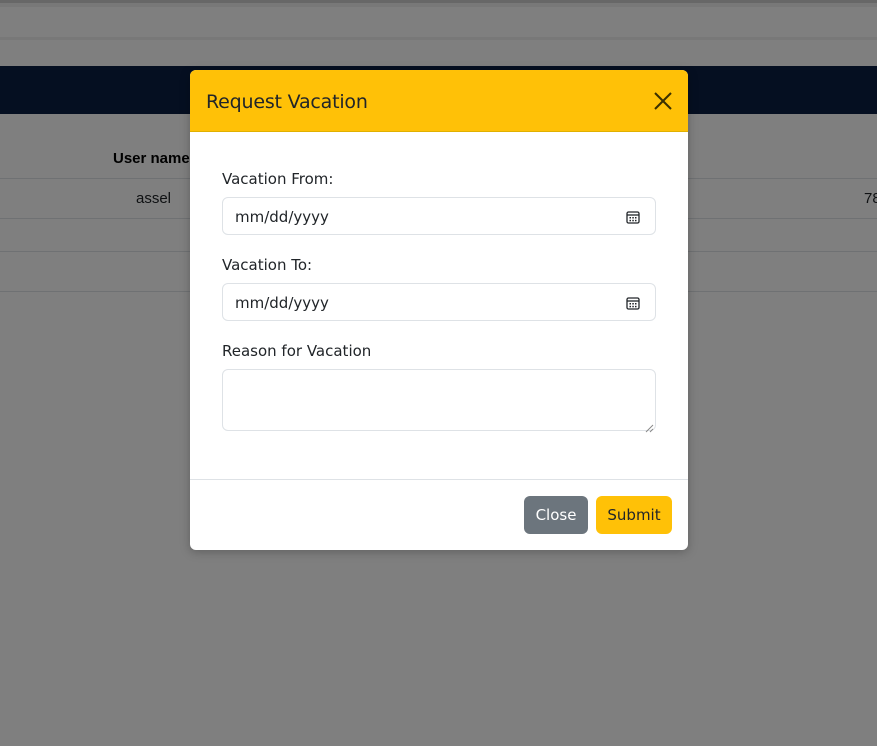 The height and width of the screenshot is (746, 877). I want to click on vacation-to-input: mm/dd/yyyy, so click(439, 302).